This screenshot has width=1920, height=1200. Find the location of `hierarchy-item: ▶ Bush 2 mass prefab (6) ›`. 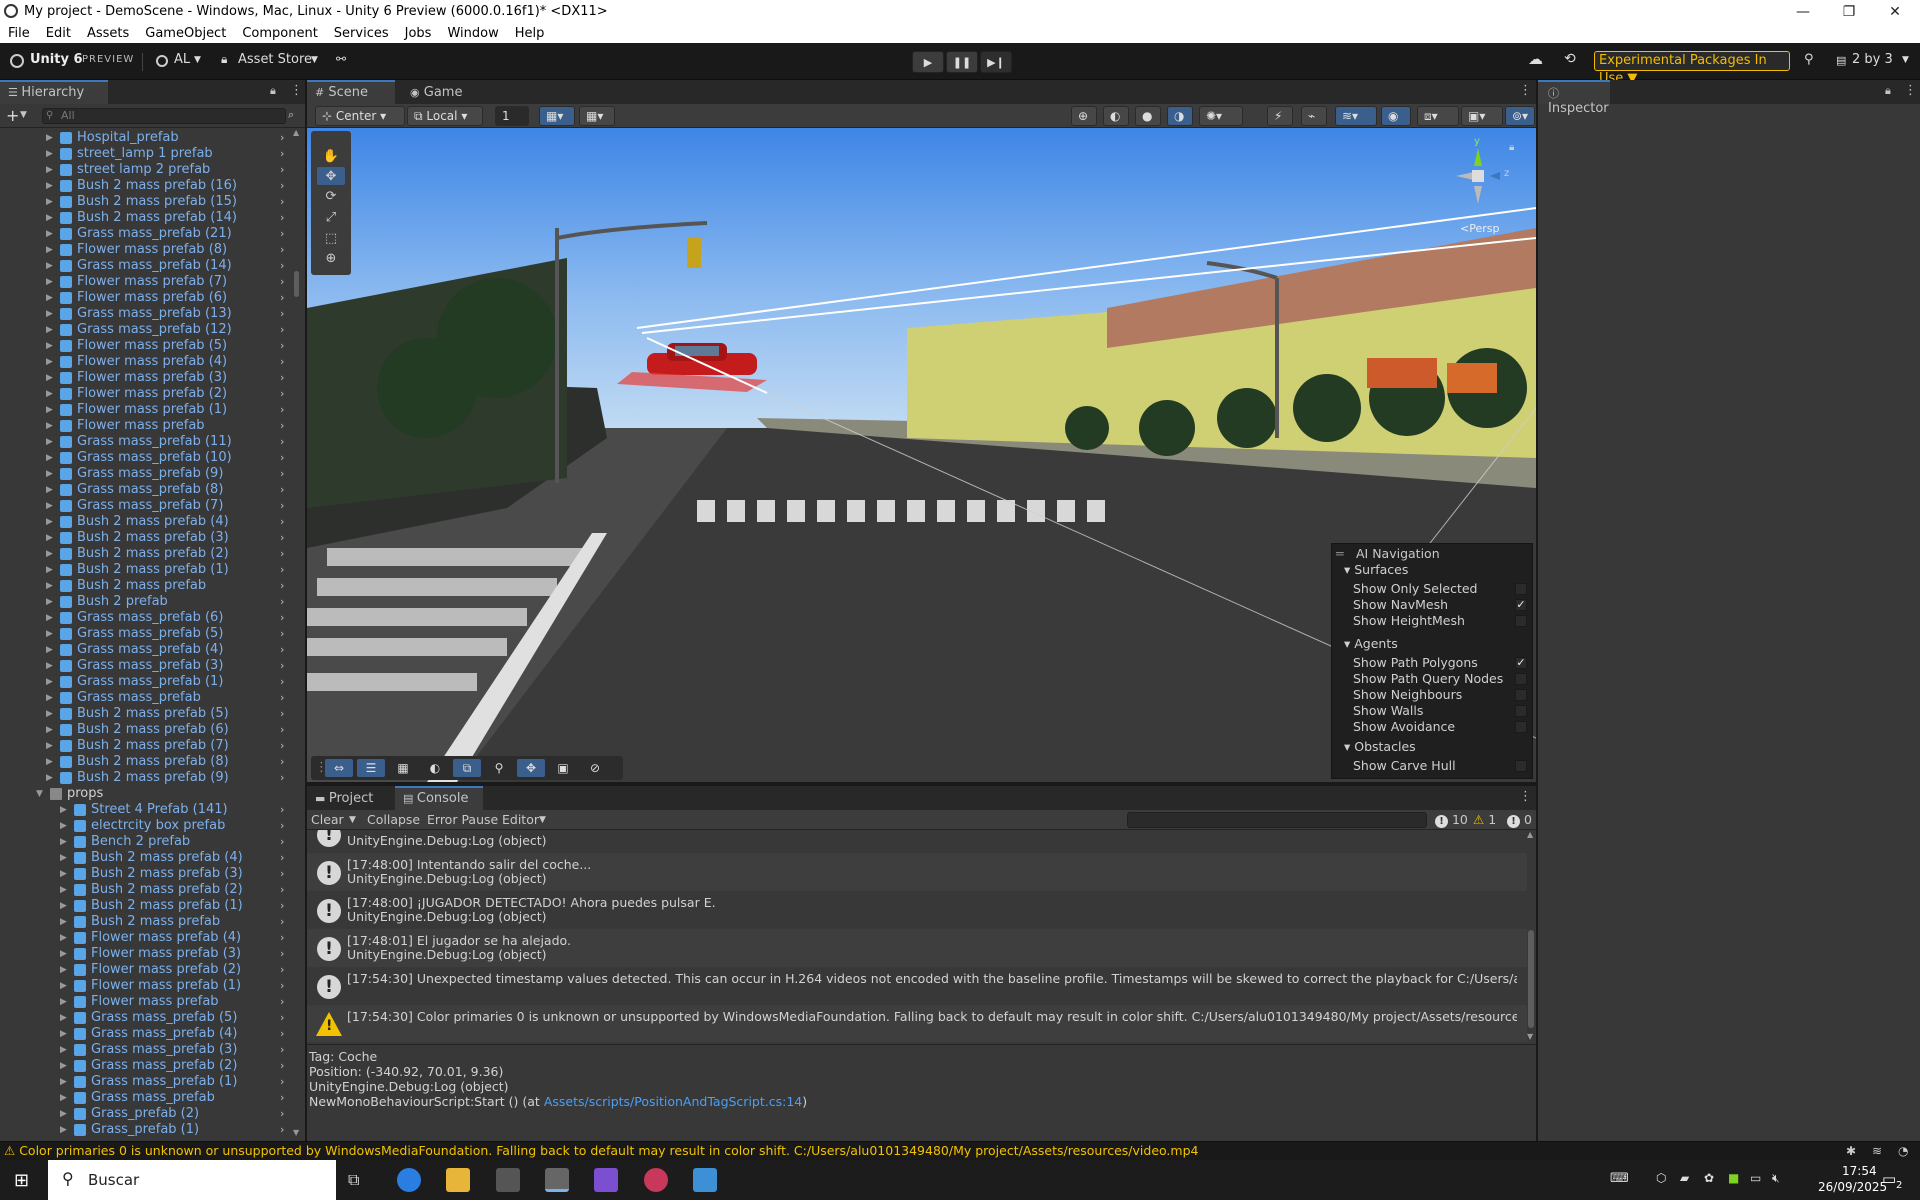

hierarchy-item: ▶ Bush 2 mass prefab (6) › is located at coordinates (152, 730).